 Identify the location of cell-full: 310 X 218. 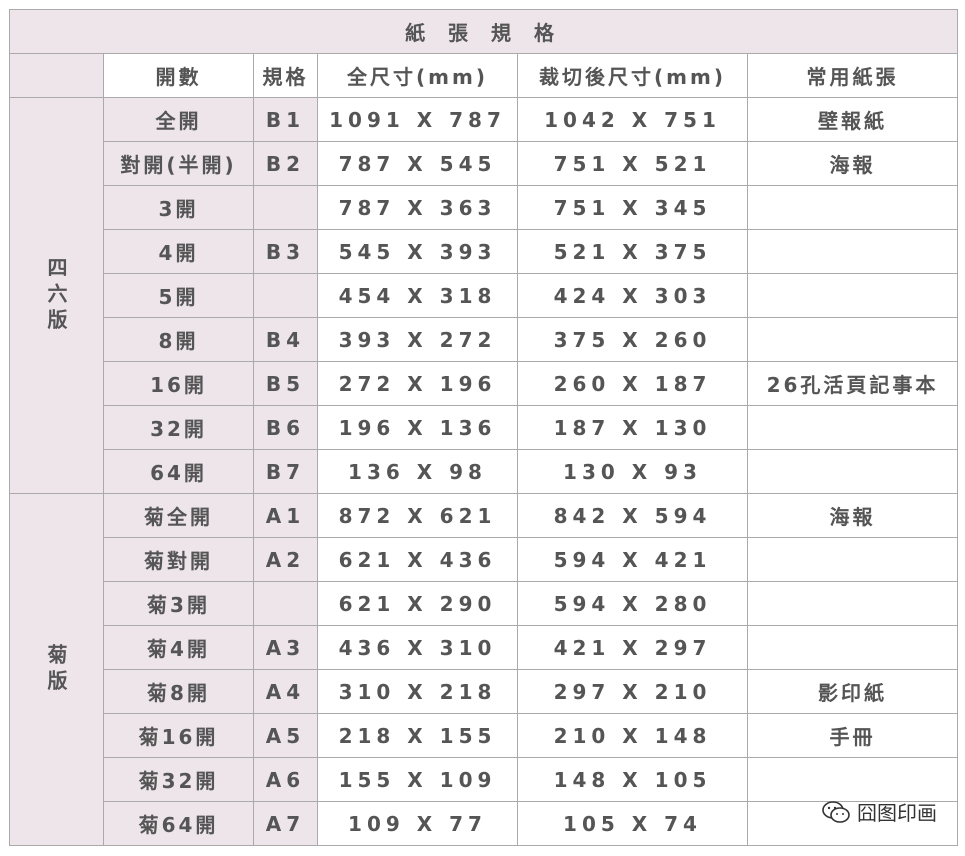
(417, 691).